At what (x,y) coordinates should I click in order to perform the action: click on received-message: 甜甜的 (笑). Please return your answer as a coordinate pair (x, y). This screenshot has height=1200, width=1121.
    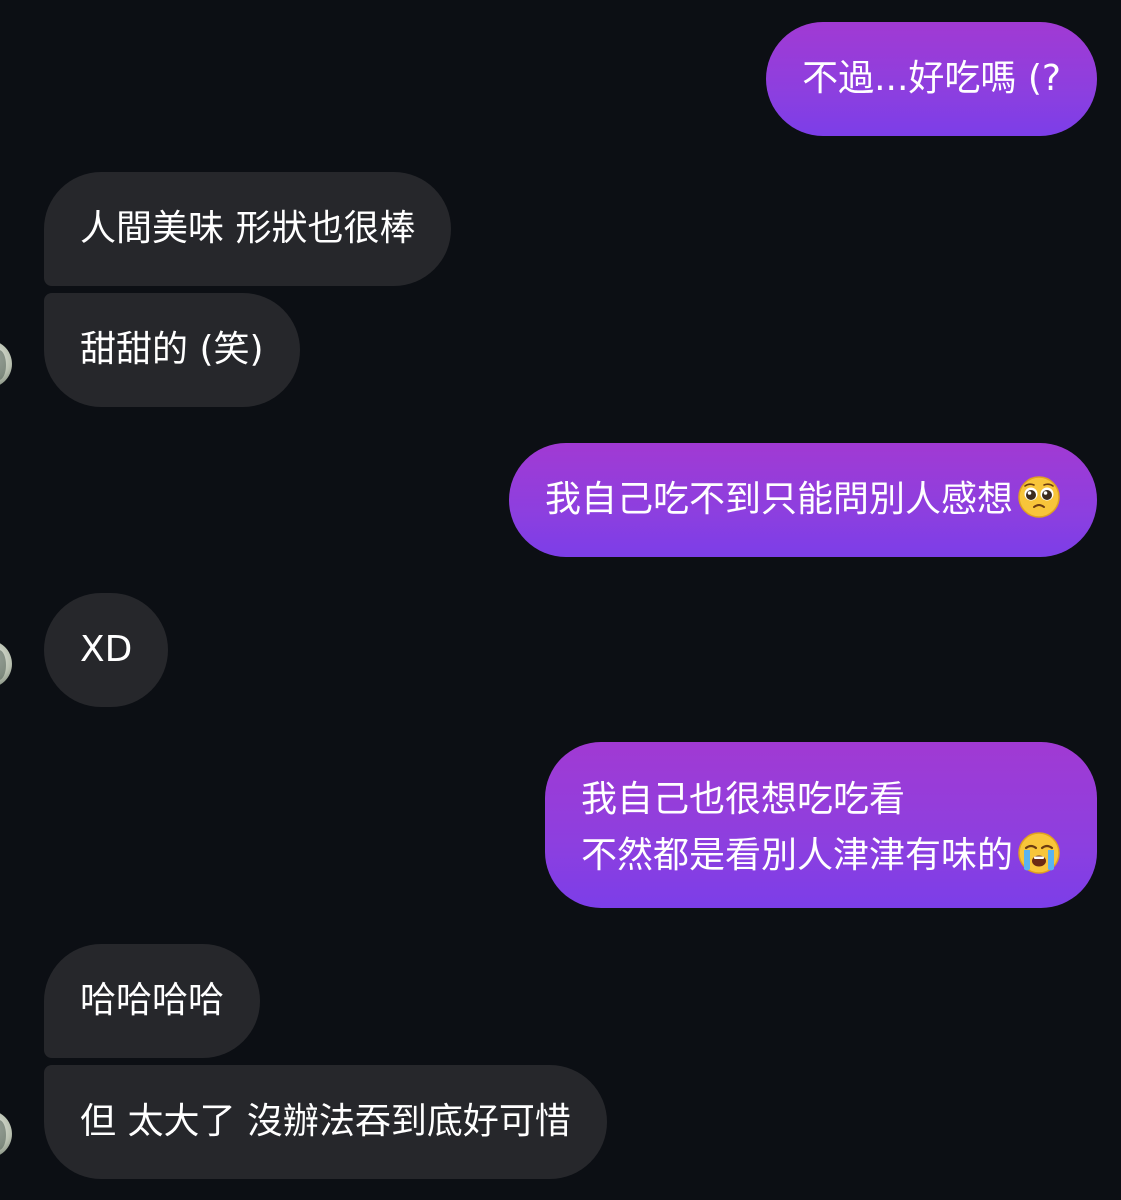
    Looking at the image, I should click on (172, 350).